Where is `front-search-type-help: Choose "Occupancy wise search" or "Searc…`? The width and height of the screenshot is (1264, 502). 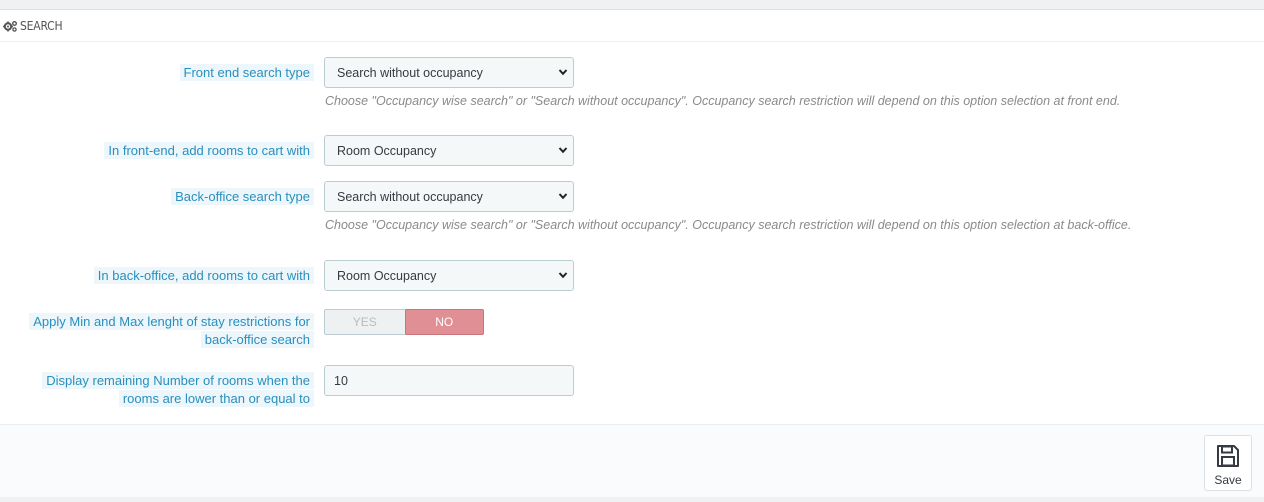 front-search-type-help: Choose "Occupancy wise search" or "Searc… is located at coordinates (723, 101).